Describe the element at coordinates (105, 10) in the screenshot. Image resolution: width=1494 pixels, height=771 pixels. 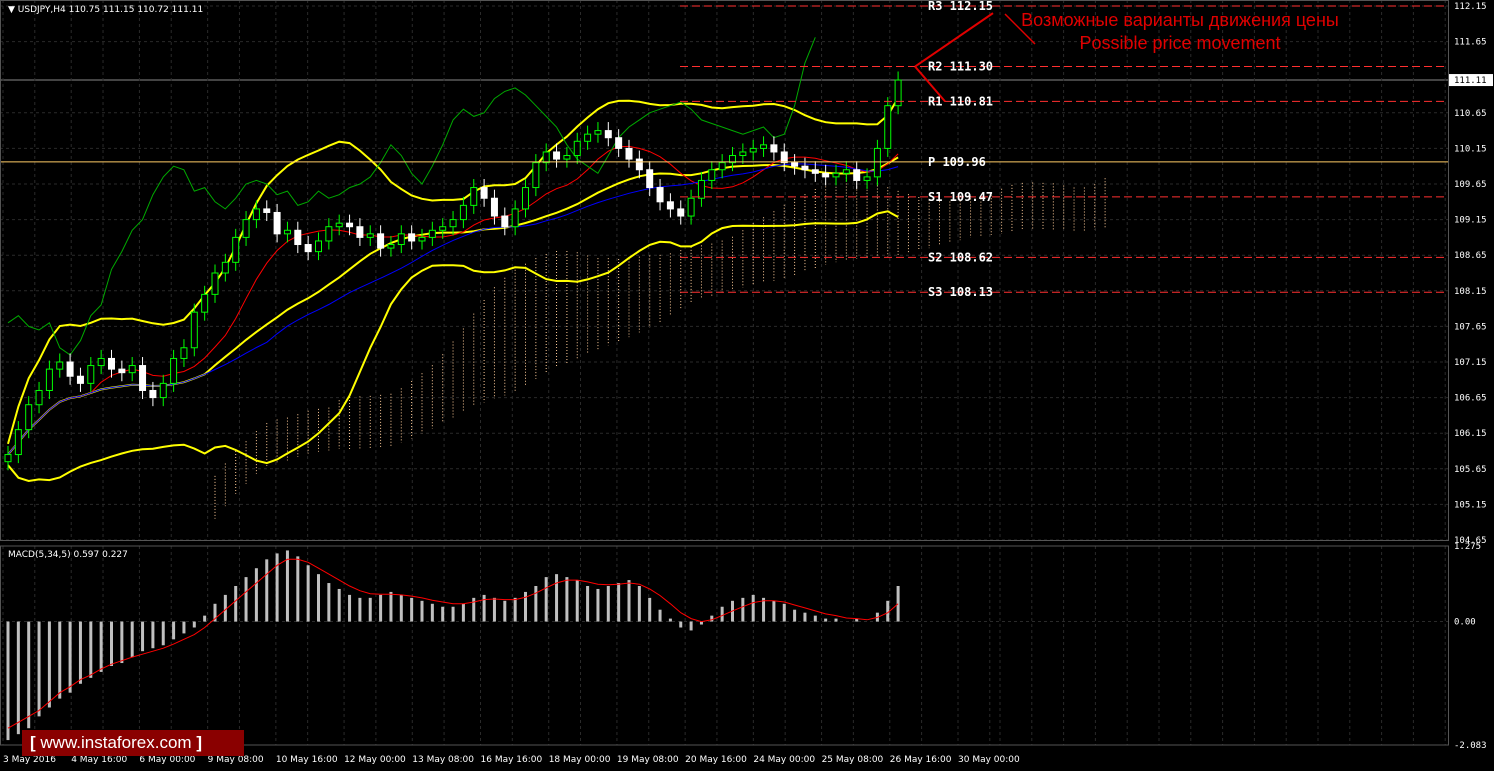
I see `symbol-header: ▼ USDJPY,H4 110.75 111.15 110.72 111.11` at that location.